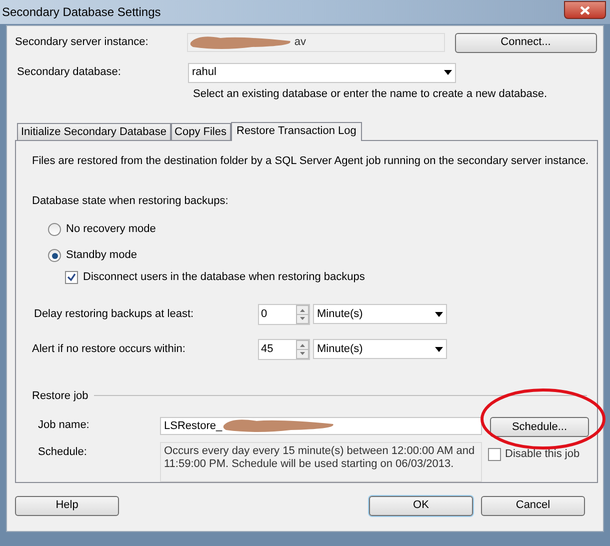 The width and height of the screenshot is (610, 546). What do you see at coordinates (101, 256) in the screenshot?
I see `radio-label: Standby mode` at bounding box center [101, 256].